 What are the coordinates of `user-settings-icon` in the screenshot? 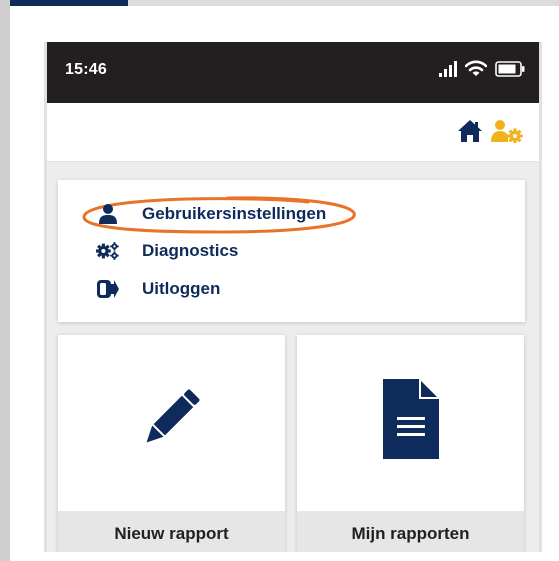 It's located at (507, 131).